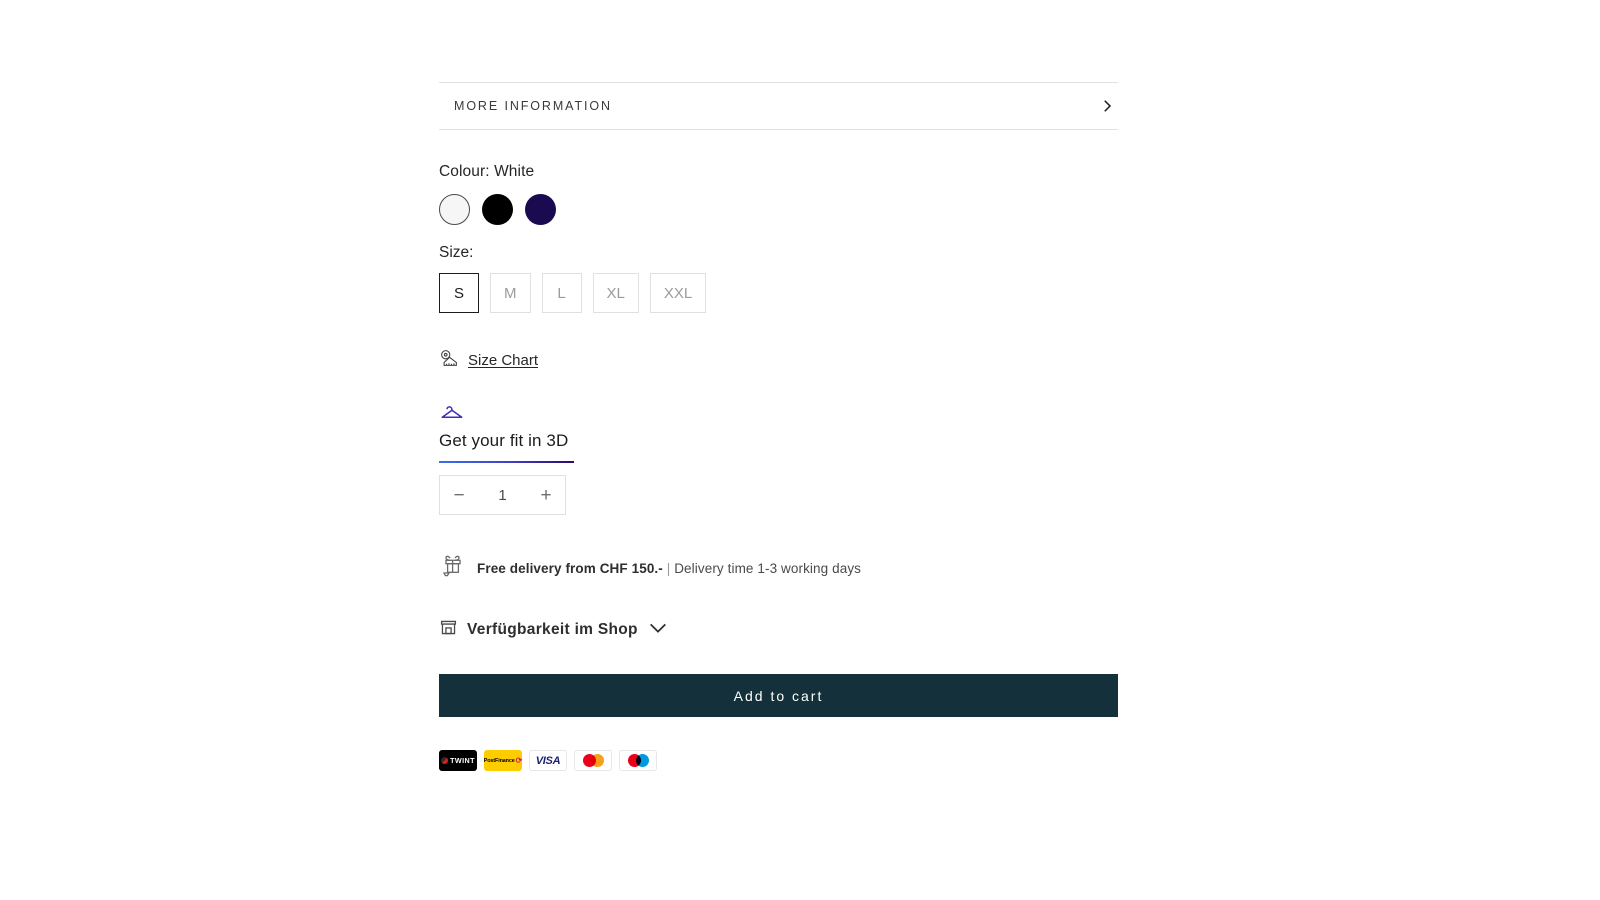 The height and width of the screenshot is (900, 1600). Describe the element at coordinates (778, 695) in the screenshot. I see `add-to-cart-button: Add to cart` at that location.